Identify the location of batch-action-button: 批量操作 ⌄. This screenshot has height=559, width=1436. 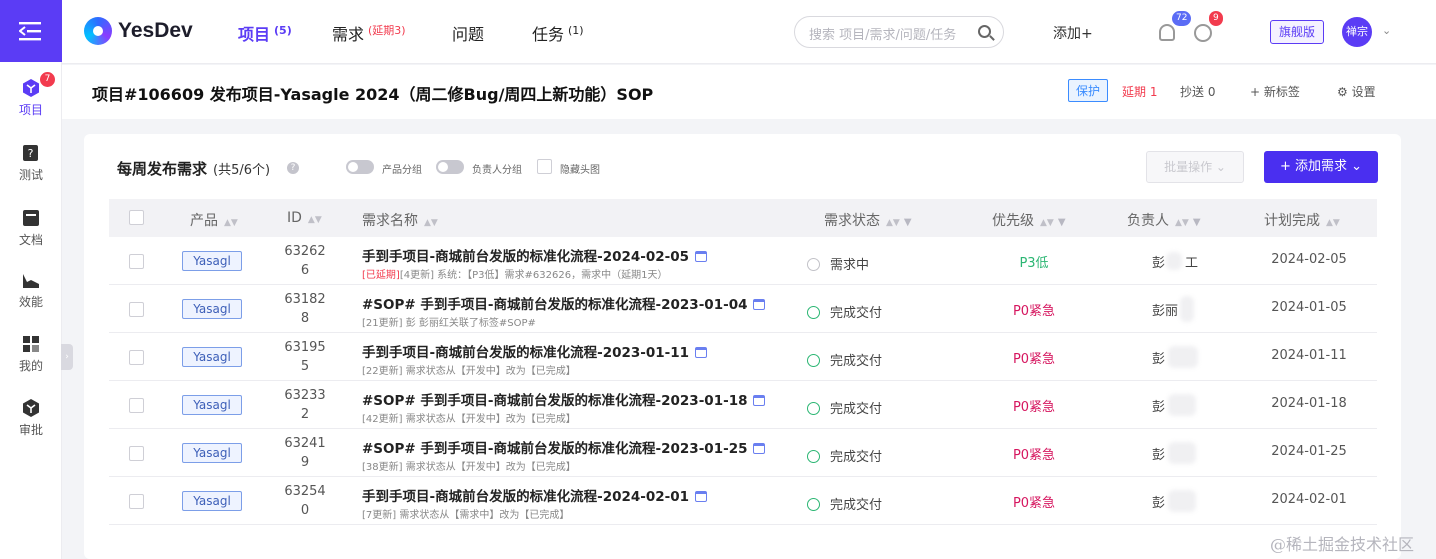
(1195, 167).